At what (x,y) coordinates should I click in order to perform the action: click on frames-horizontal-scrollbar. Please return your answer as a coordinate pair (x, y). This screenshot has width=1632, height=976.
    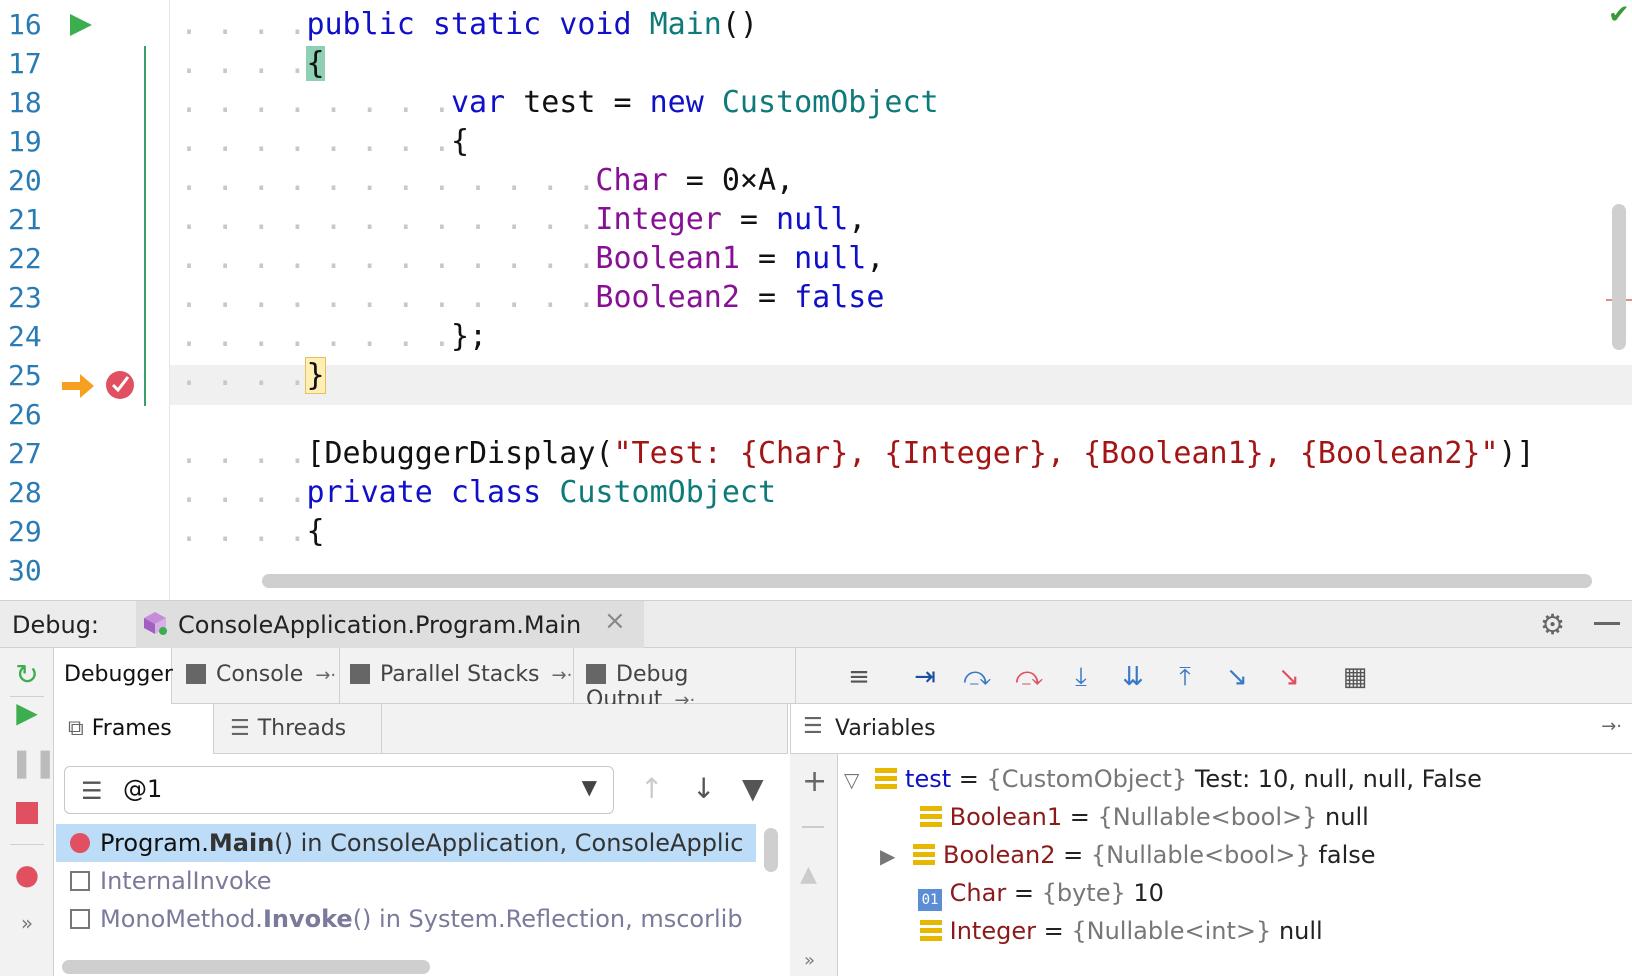
    Looking at the image, I should click on (246, 967).